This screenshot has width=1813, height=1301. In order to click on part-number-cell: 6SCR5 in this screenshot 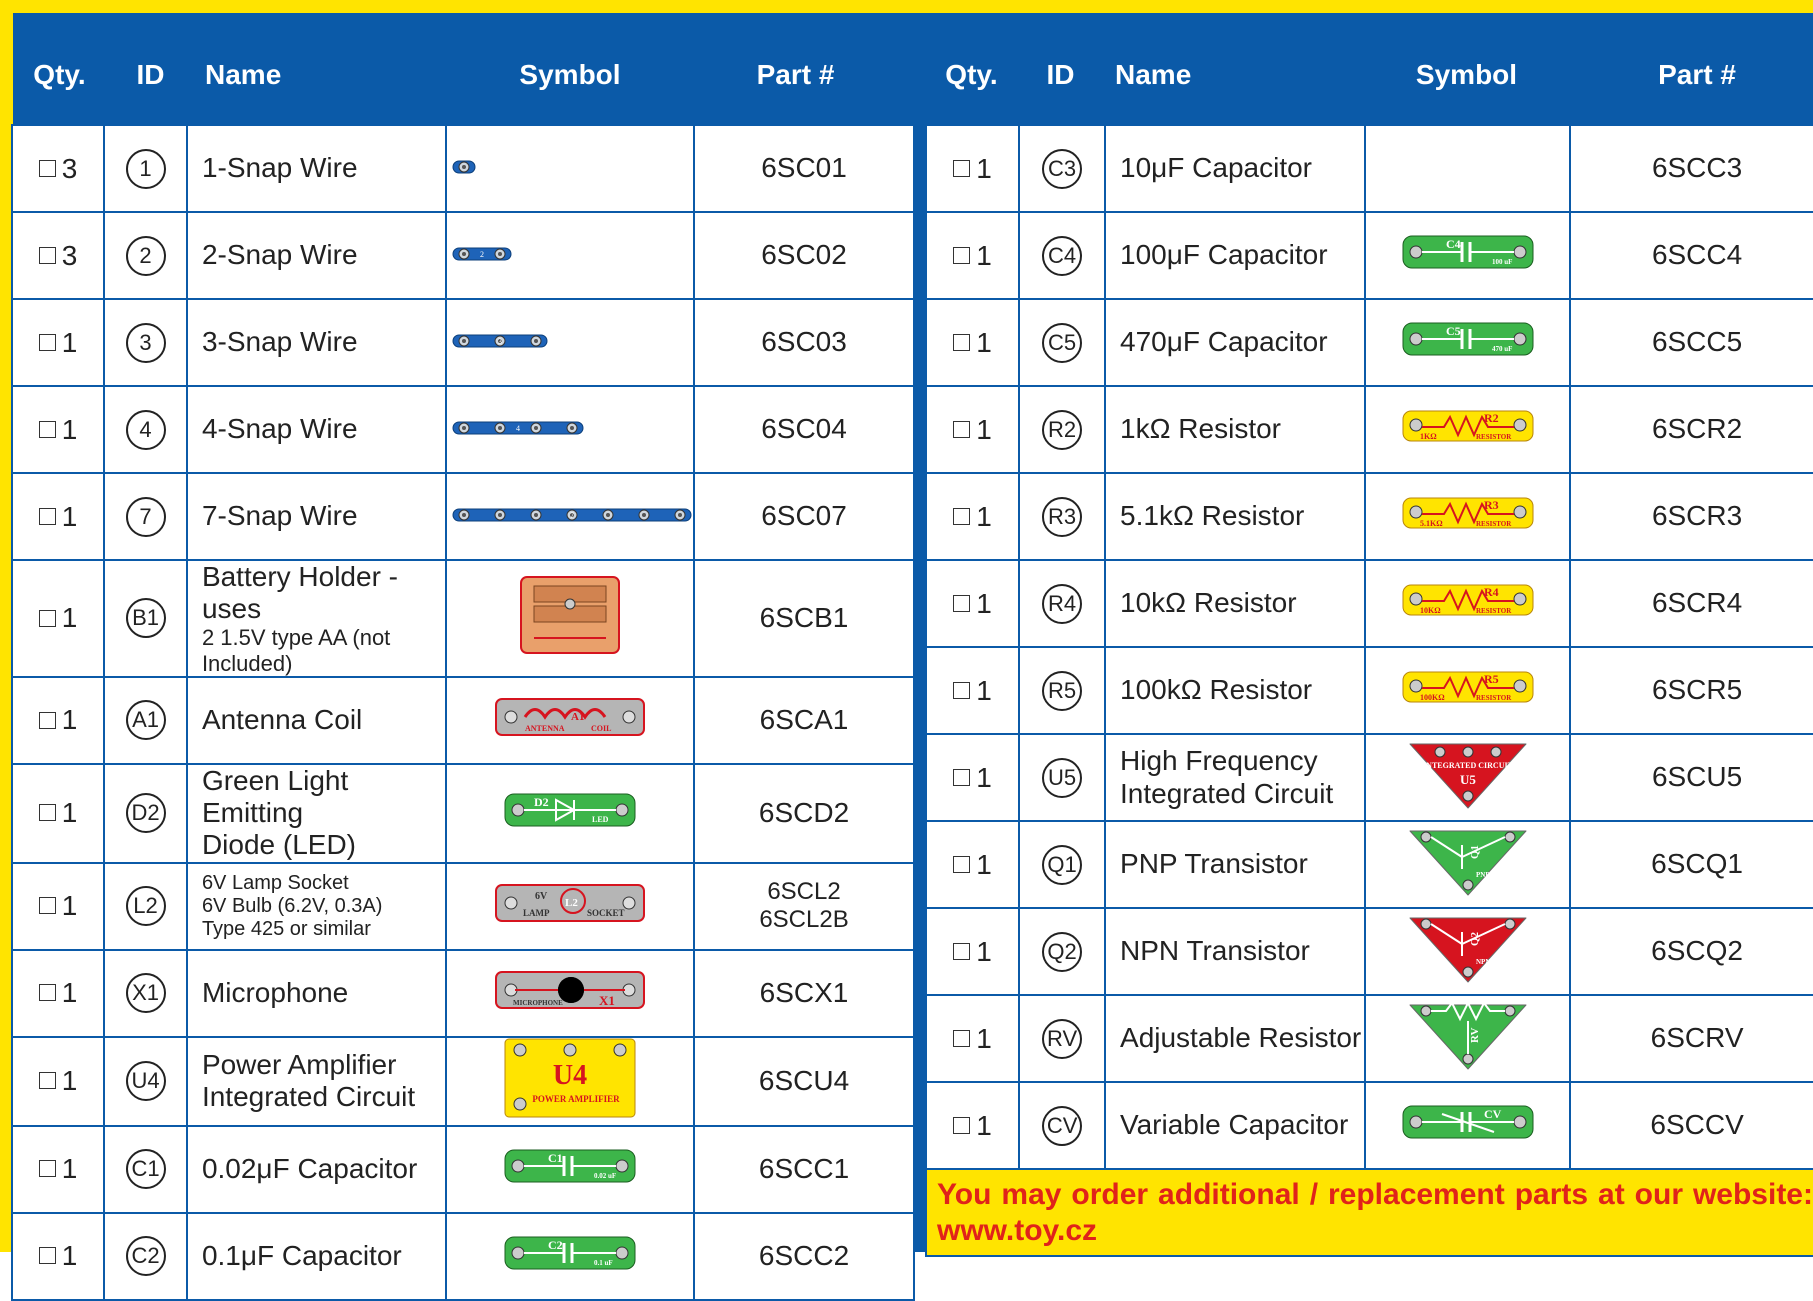, I will do `click(1691, 690)`.